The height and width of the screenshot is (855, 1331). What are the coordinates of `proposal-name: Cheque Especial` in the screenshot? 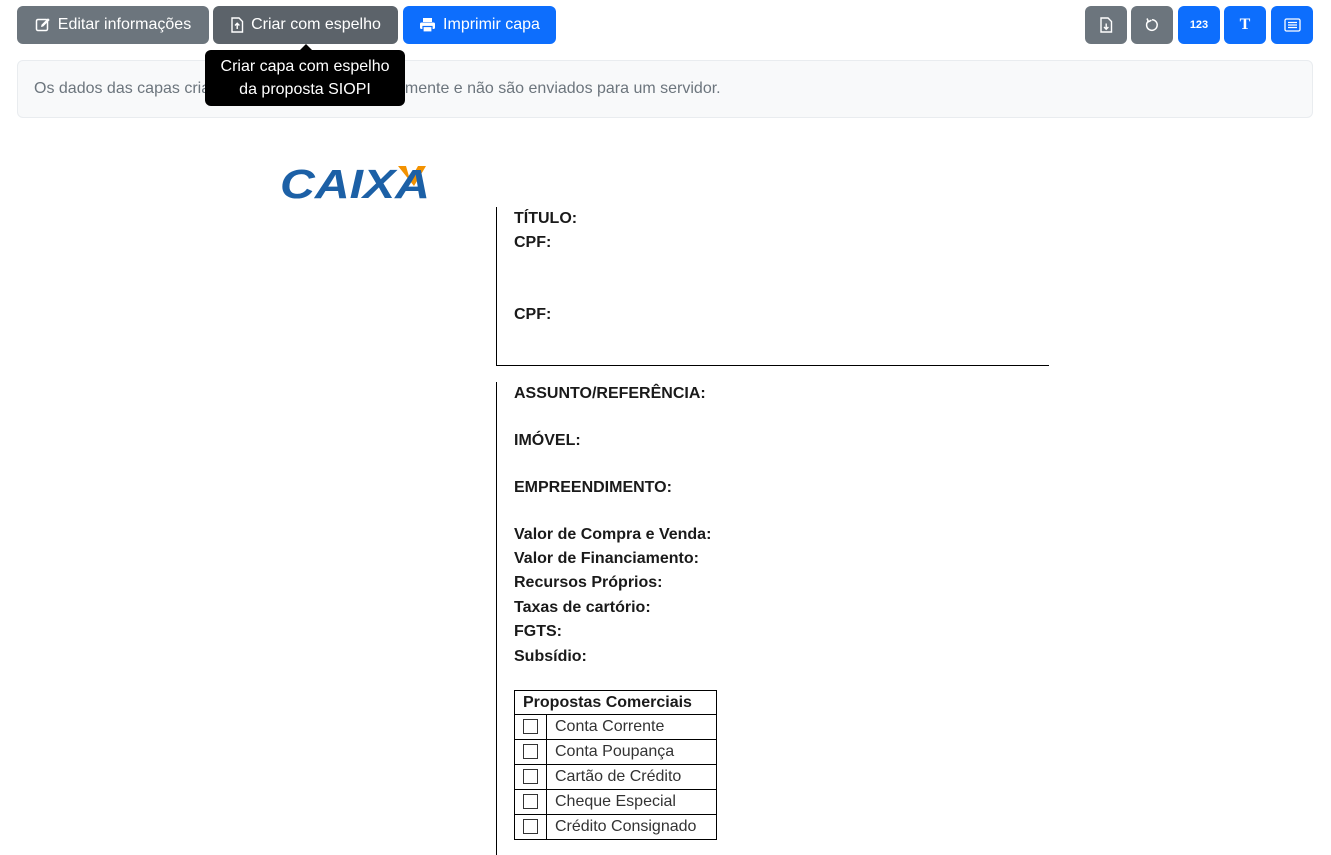 It's located at (631, 802).